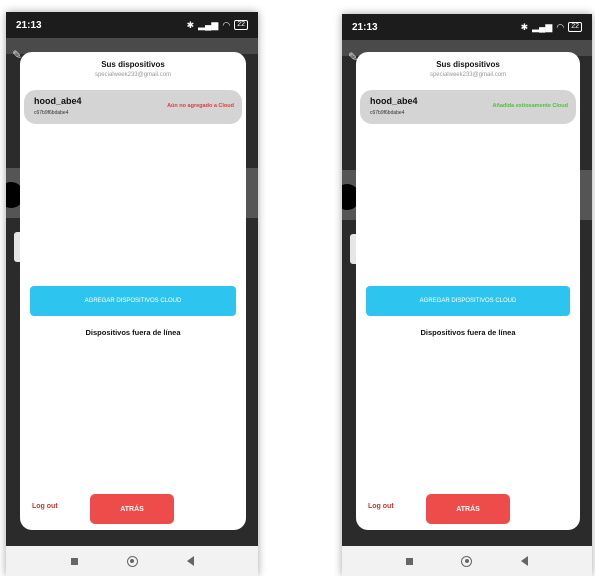 The image size is (595, 576). What do you see at coordinates (530, 106) in the screenshot?
I see `device-status: Añadida exitosamente Cloud` at bounding box center [530, 106].